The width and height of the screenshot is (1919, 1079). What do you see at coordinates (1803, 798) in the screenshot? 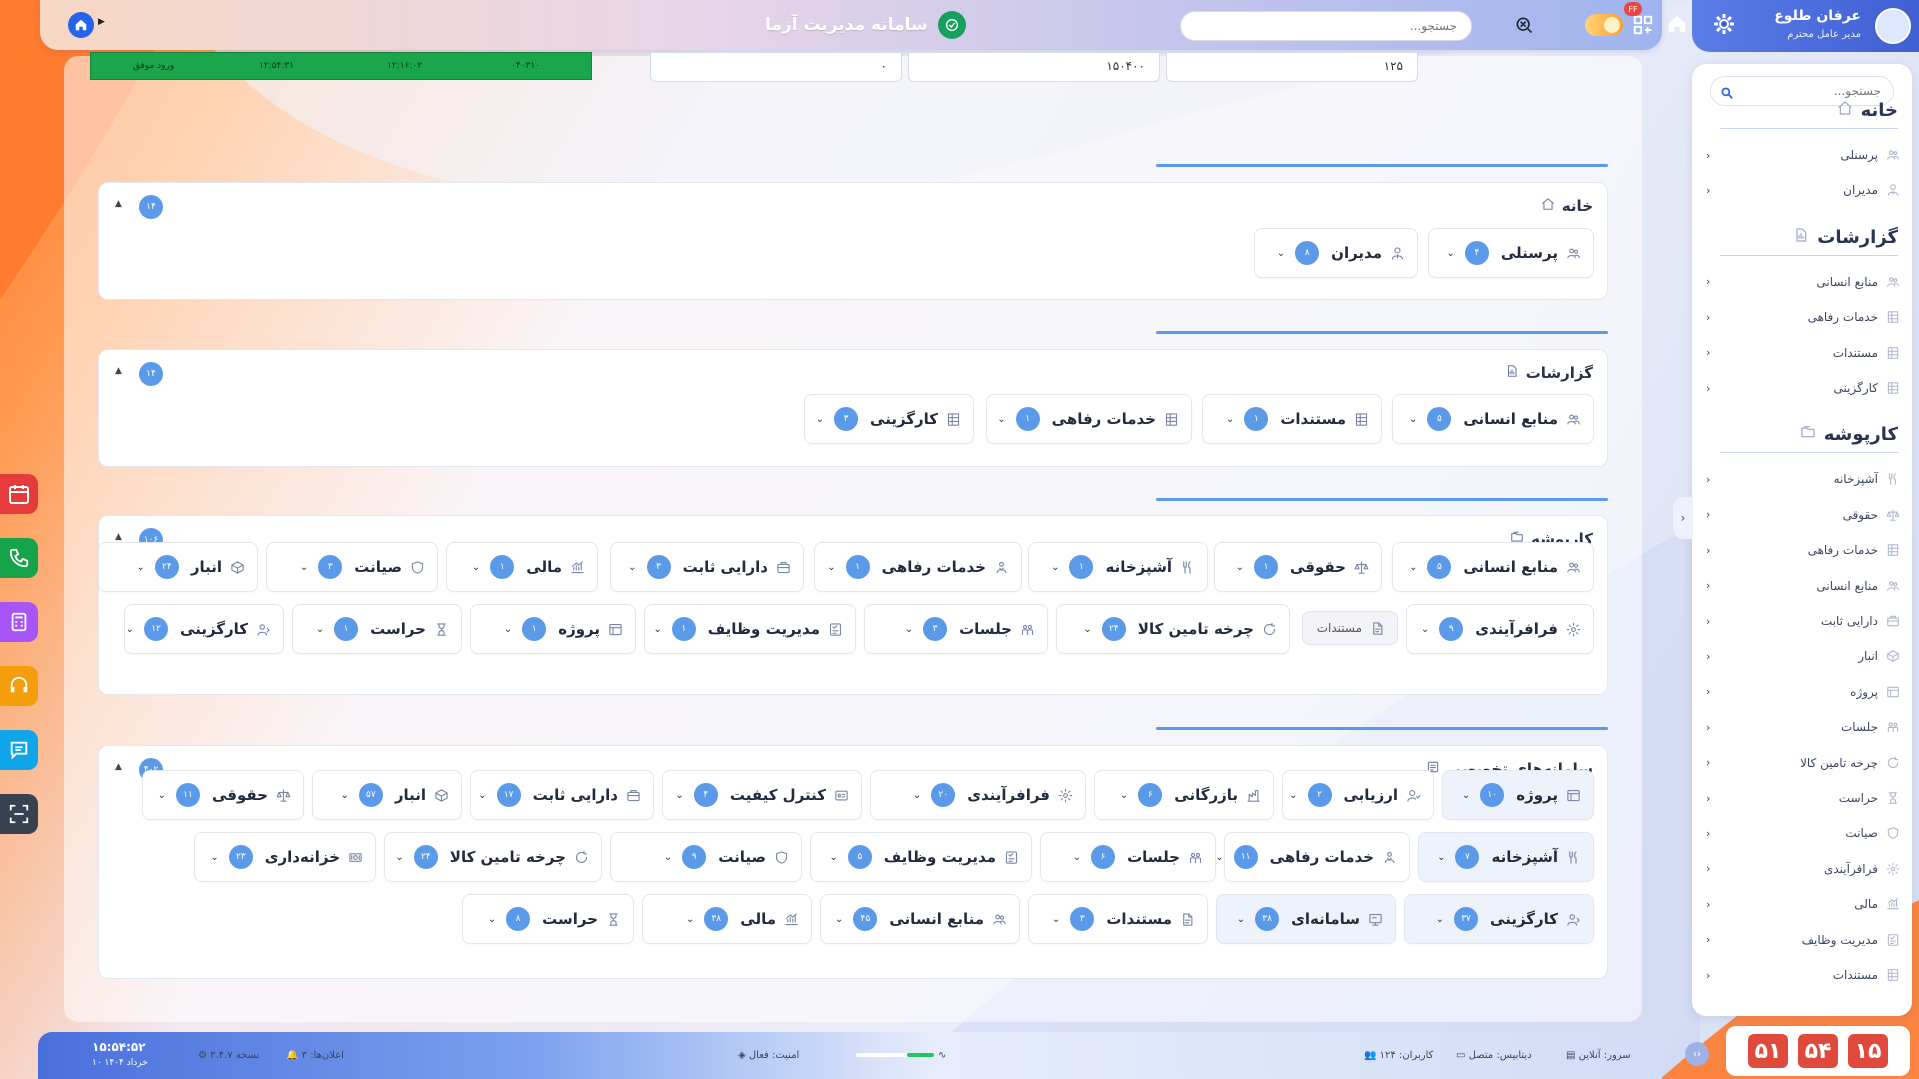
I see `sidebar-item: حراست ‹` at bounding box center [1803, 798].